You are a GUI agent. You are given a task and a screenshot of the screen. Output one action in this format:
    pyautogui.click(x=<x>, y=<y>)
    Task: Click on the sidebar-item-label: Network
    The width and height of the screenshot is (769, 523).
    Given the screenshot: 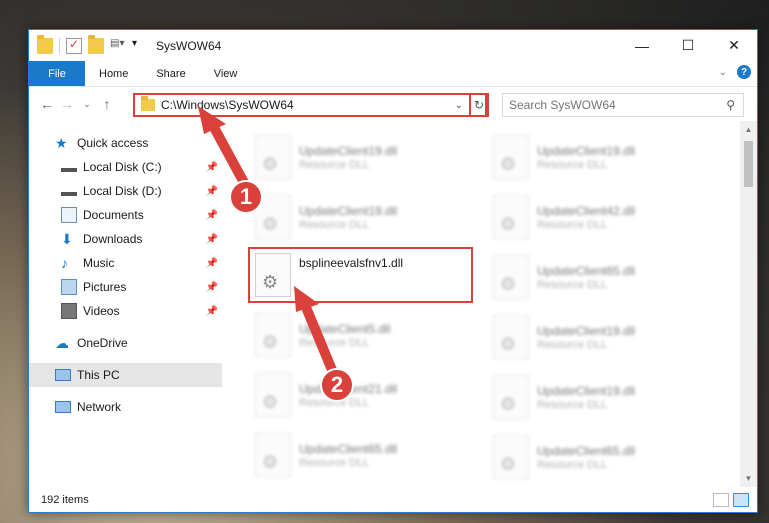 What is the action you would take?
    pyautogui.click(x=99, y=407)
    